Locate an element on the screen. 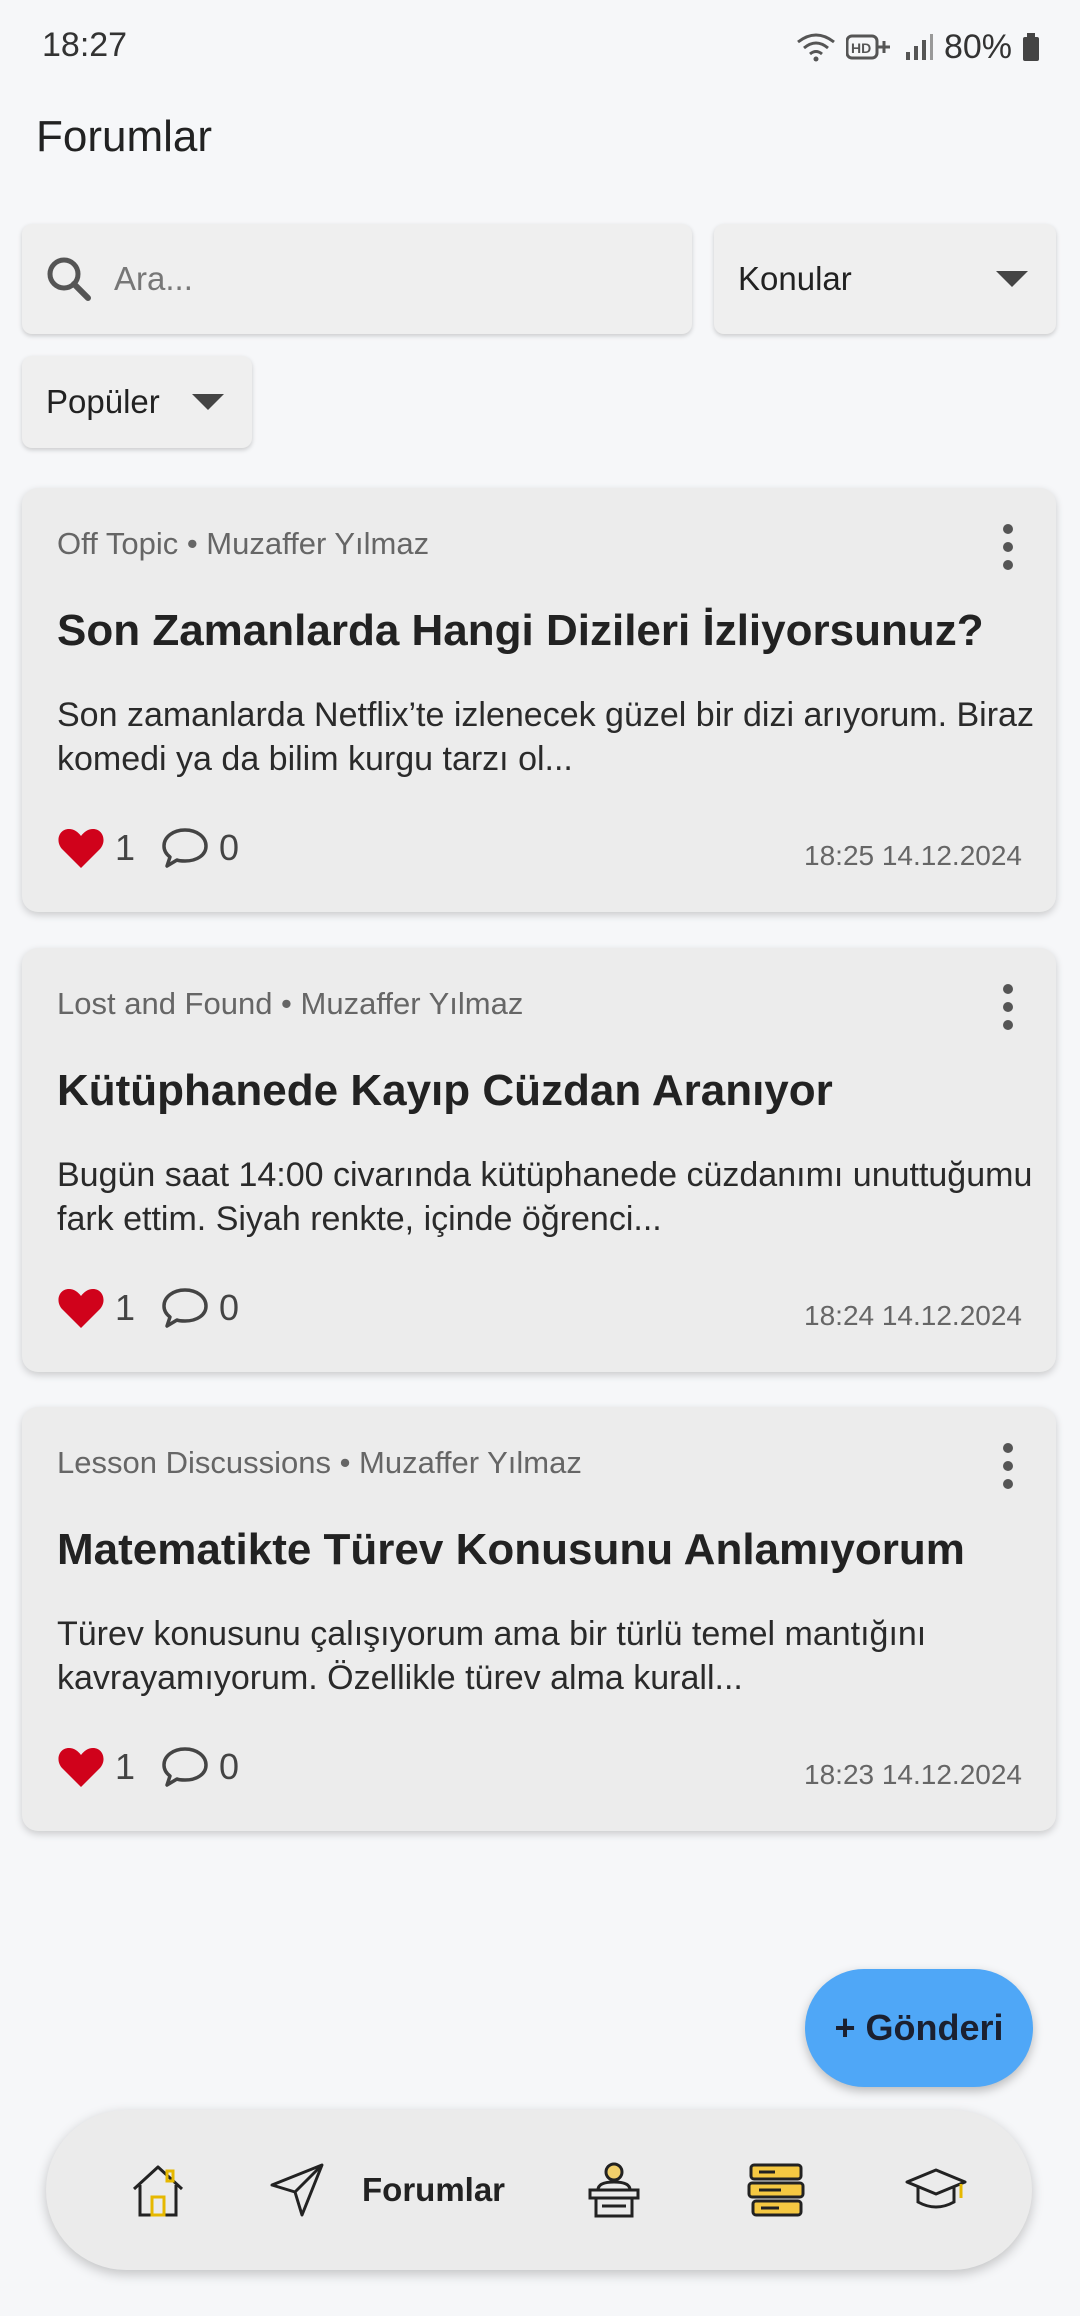  battery-icon is located at coordinates (1031, 47).